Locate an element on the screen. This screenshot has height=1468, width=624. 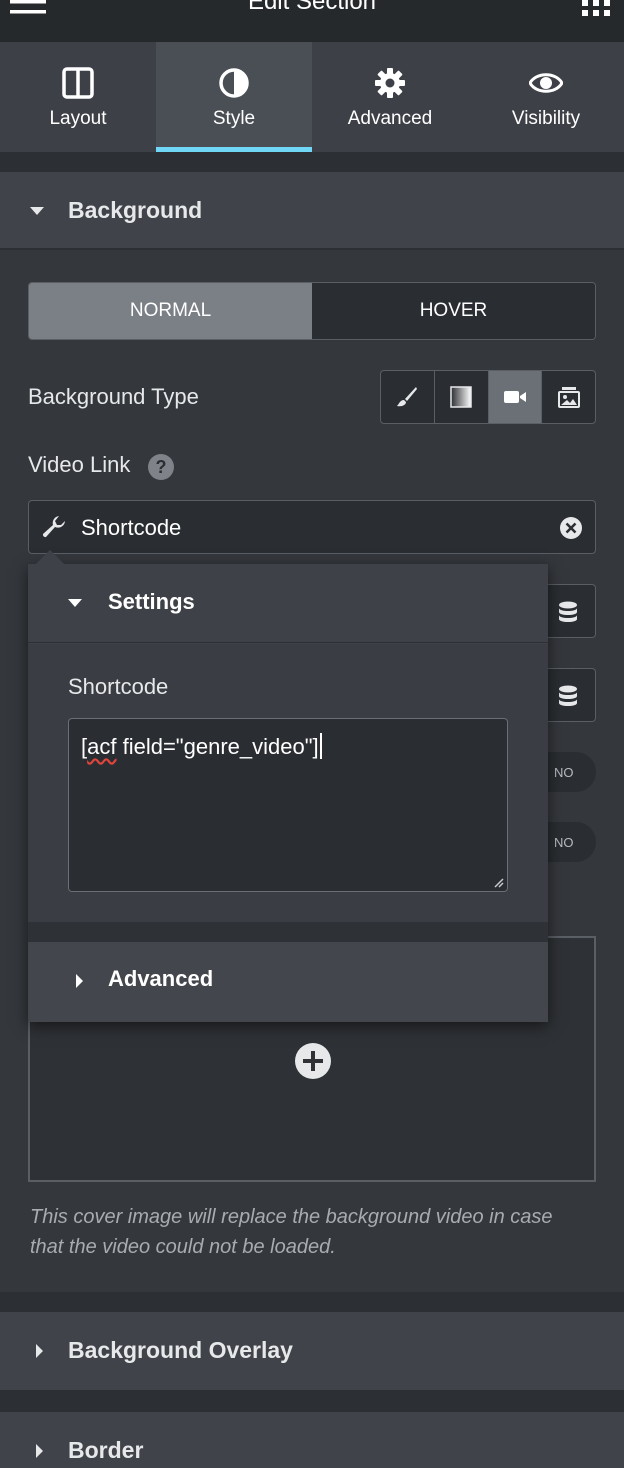
dynamic-tag-value: Shortcode is located at coordinates (131, 527).